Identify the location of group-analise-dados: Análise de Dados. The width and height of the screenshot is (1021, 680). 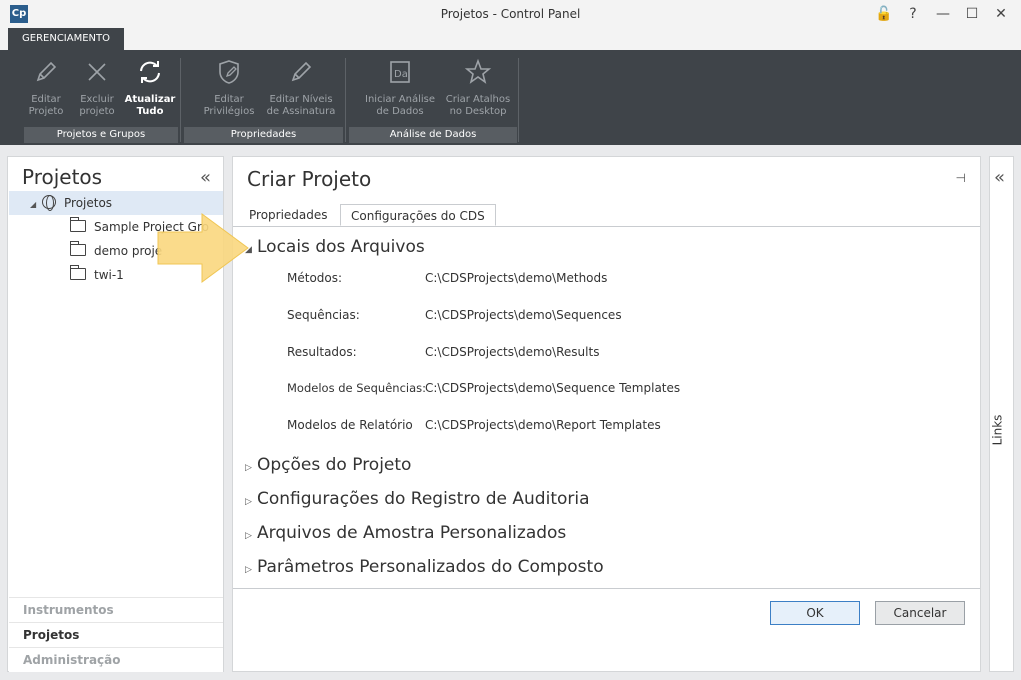
(433, 135).